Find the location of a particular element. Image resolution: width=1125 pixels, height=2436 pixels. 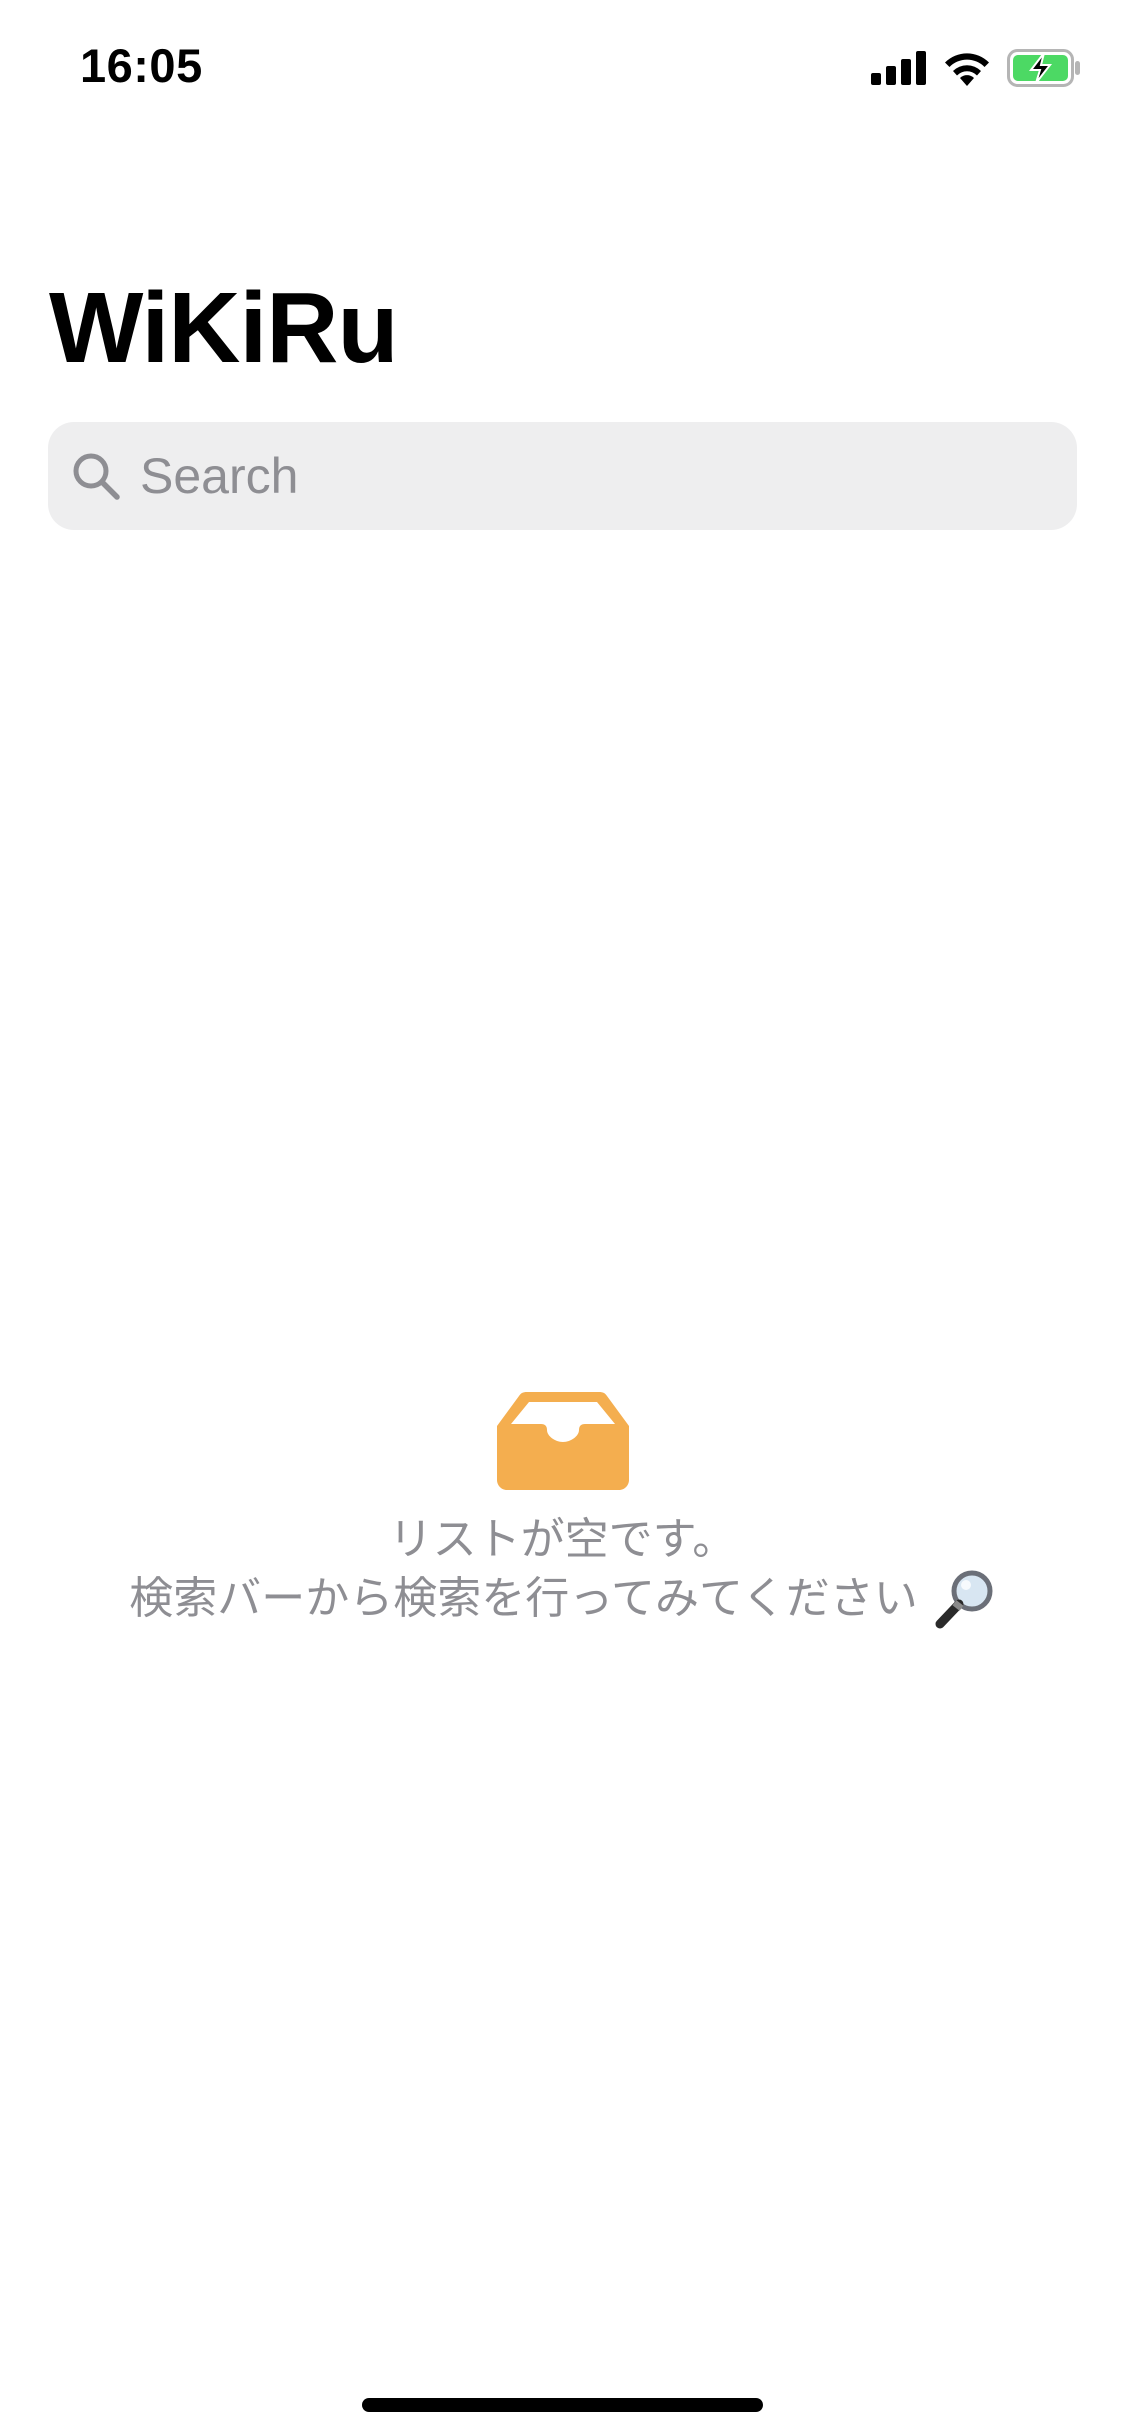

signal-icon is located at coordinates (898, 68).